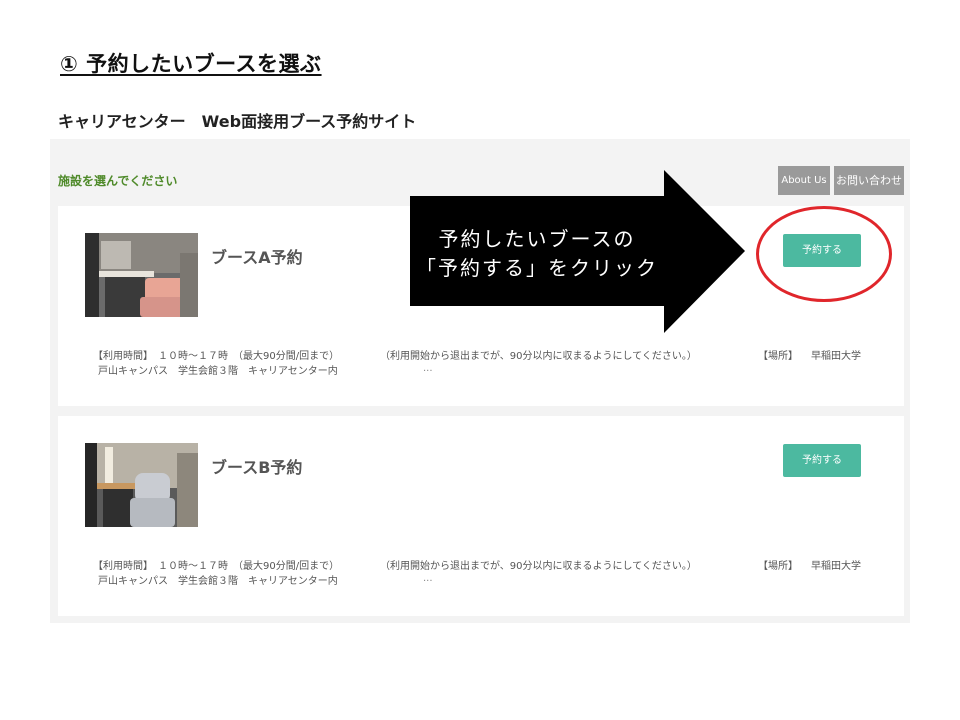 The image size is (960, 720). What do you see at coordinates (778, 566) in the screenshot?
I see `booth-b-place-label: 【場所】` at bounding box center [778, 566].